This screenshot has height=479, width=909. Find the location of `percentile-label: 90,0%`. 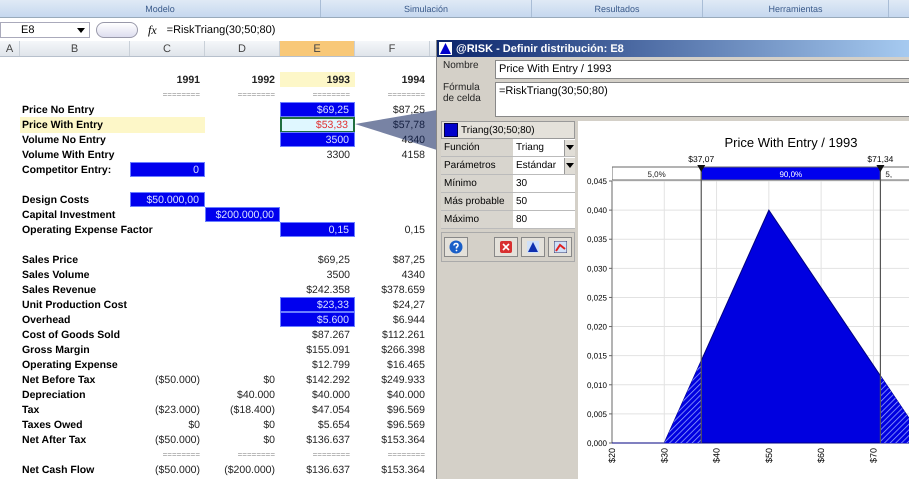

percentile-label: 90,0% is located at coordinates (790, 174).